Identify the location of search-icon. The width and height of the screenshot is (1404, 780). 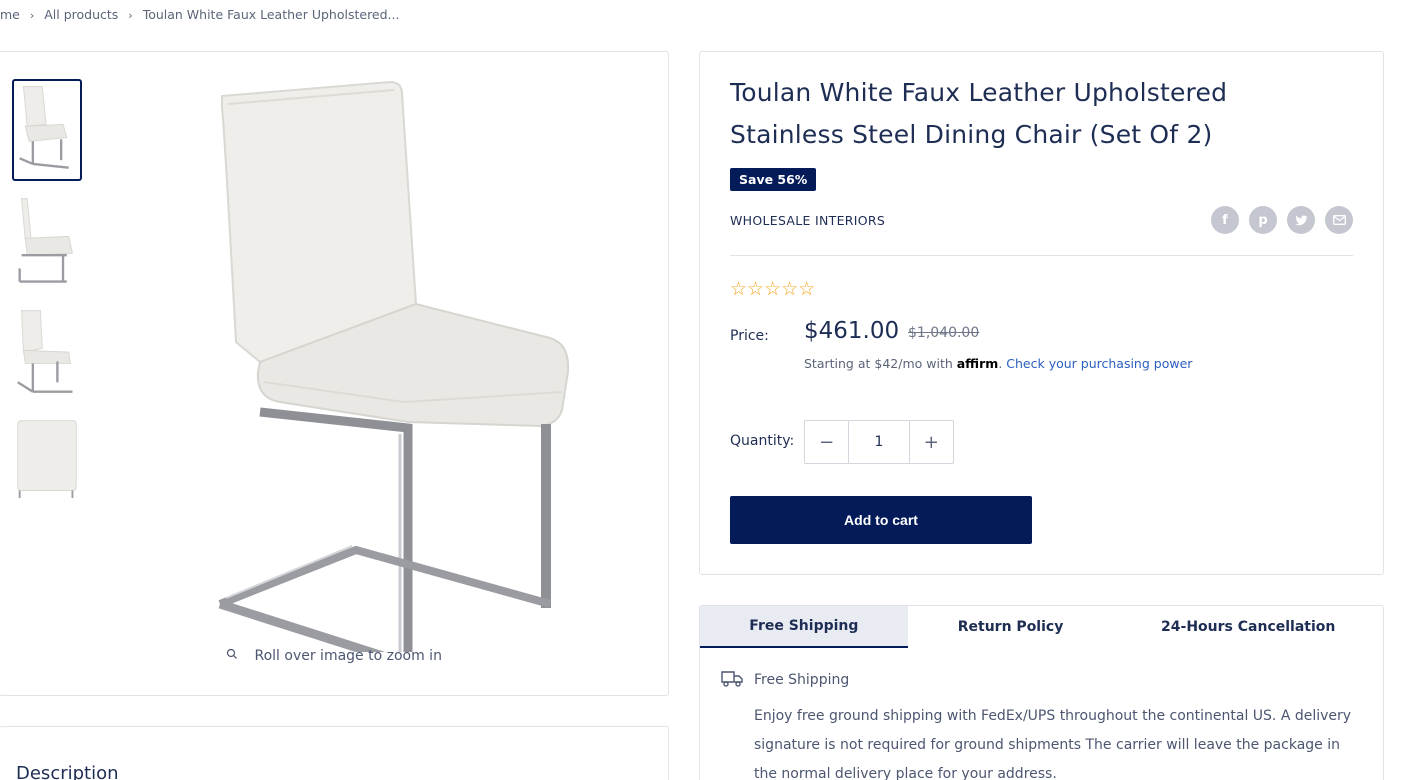
(232, 656).